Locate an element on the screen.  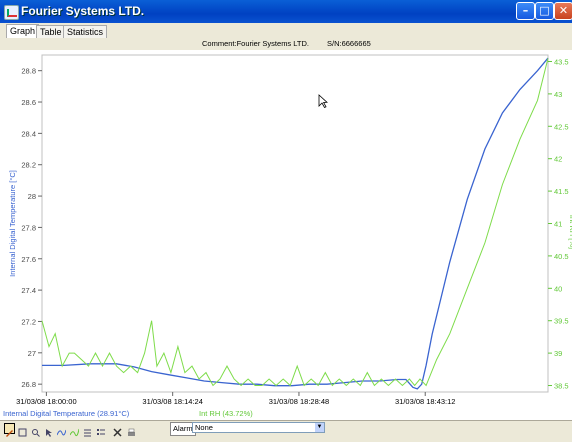
left-tick-label: 28.2 is located at coordinates (28, 165).